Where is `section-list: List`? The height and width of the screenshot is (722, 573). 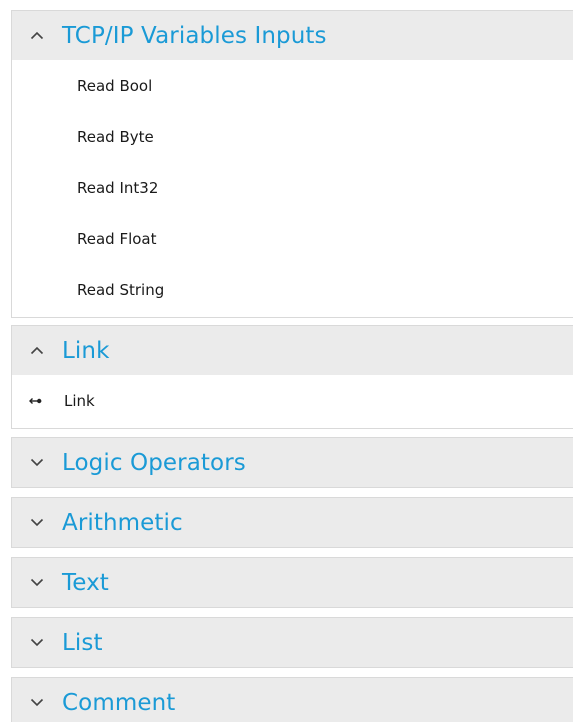 section-list: List is located at coordinates (292, 642).